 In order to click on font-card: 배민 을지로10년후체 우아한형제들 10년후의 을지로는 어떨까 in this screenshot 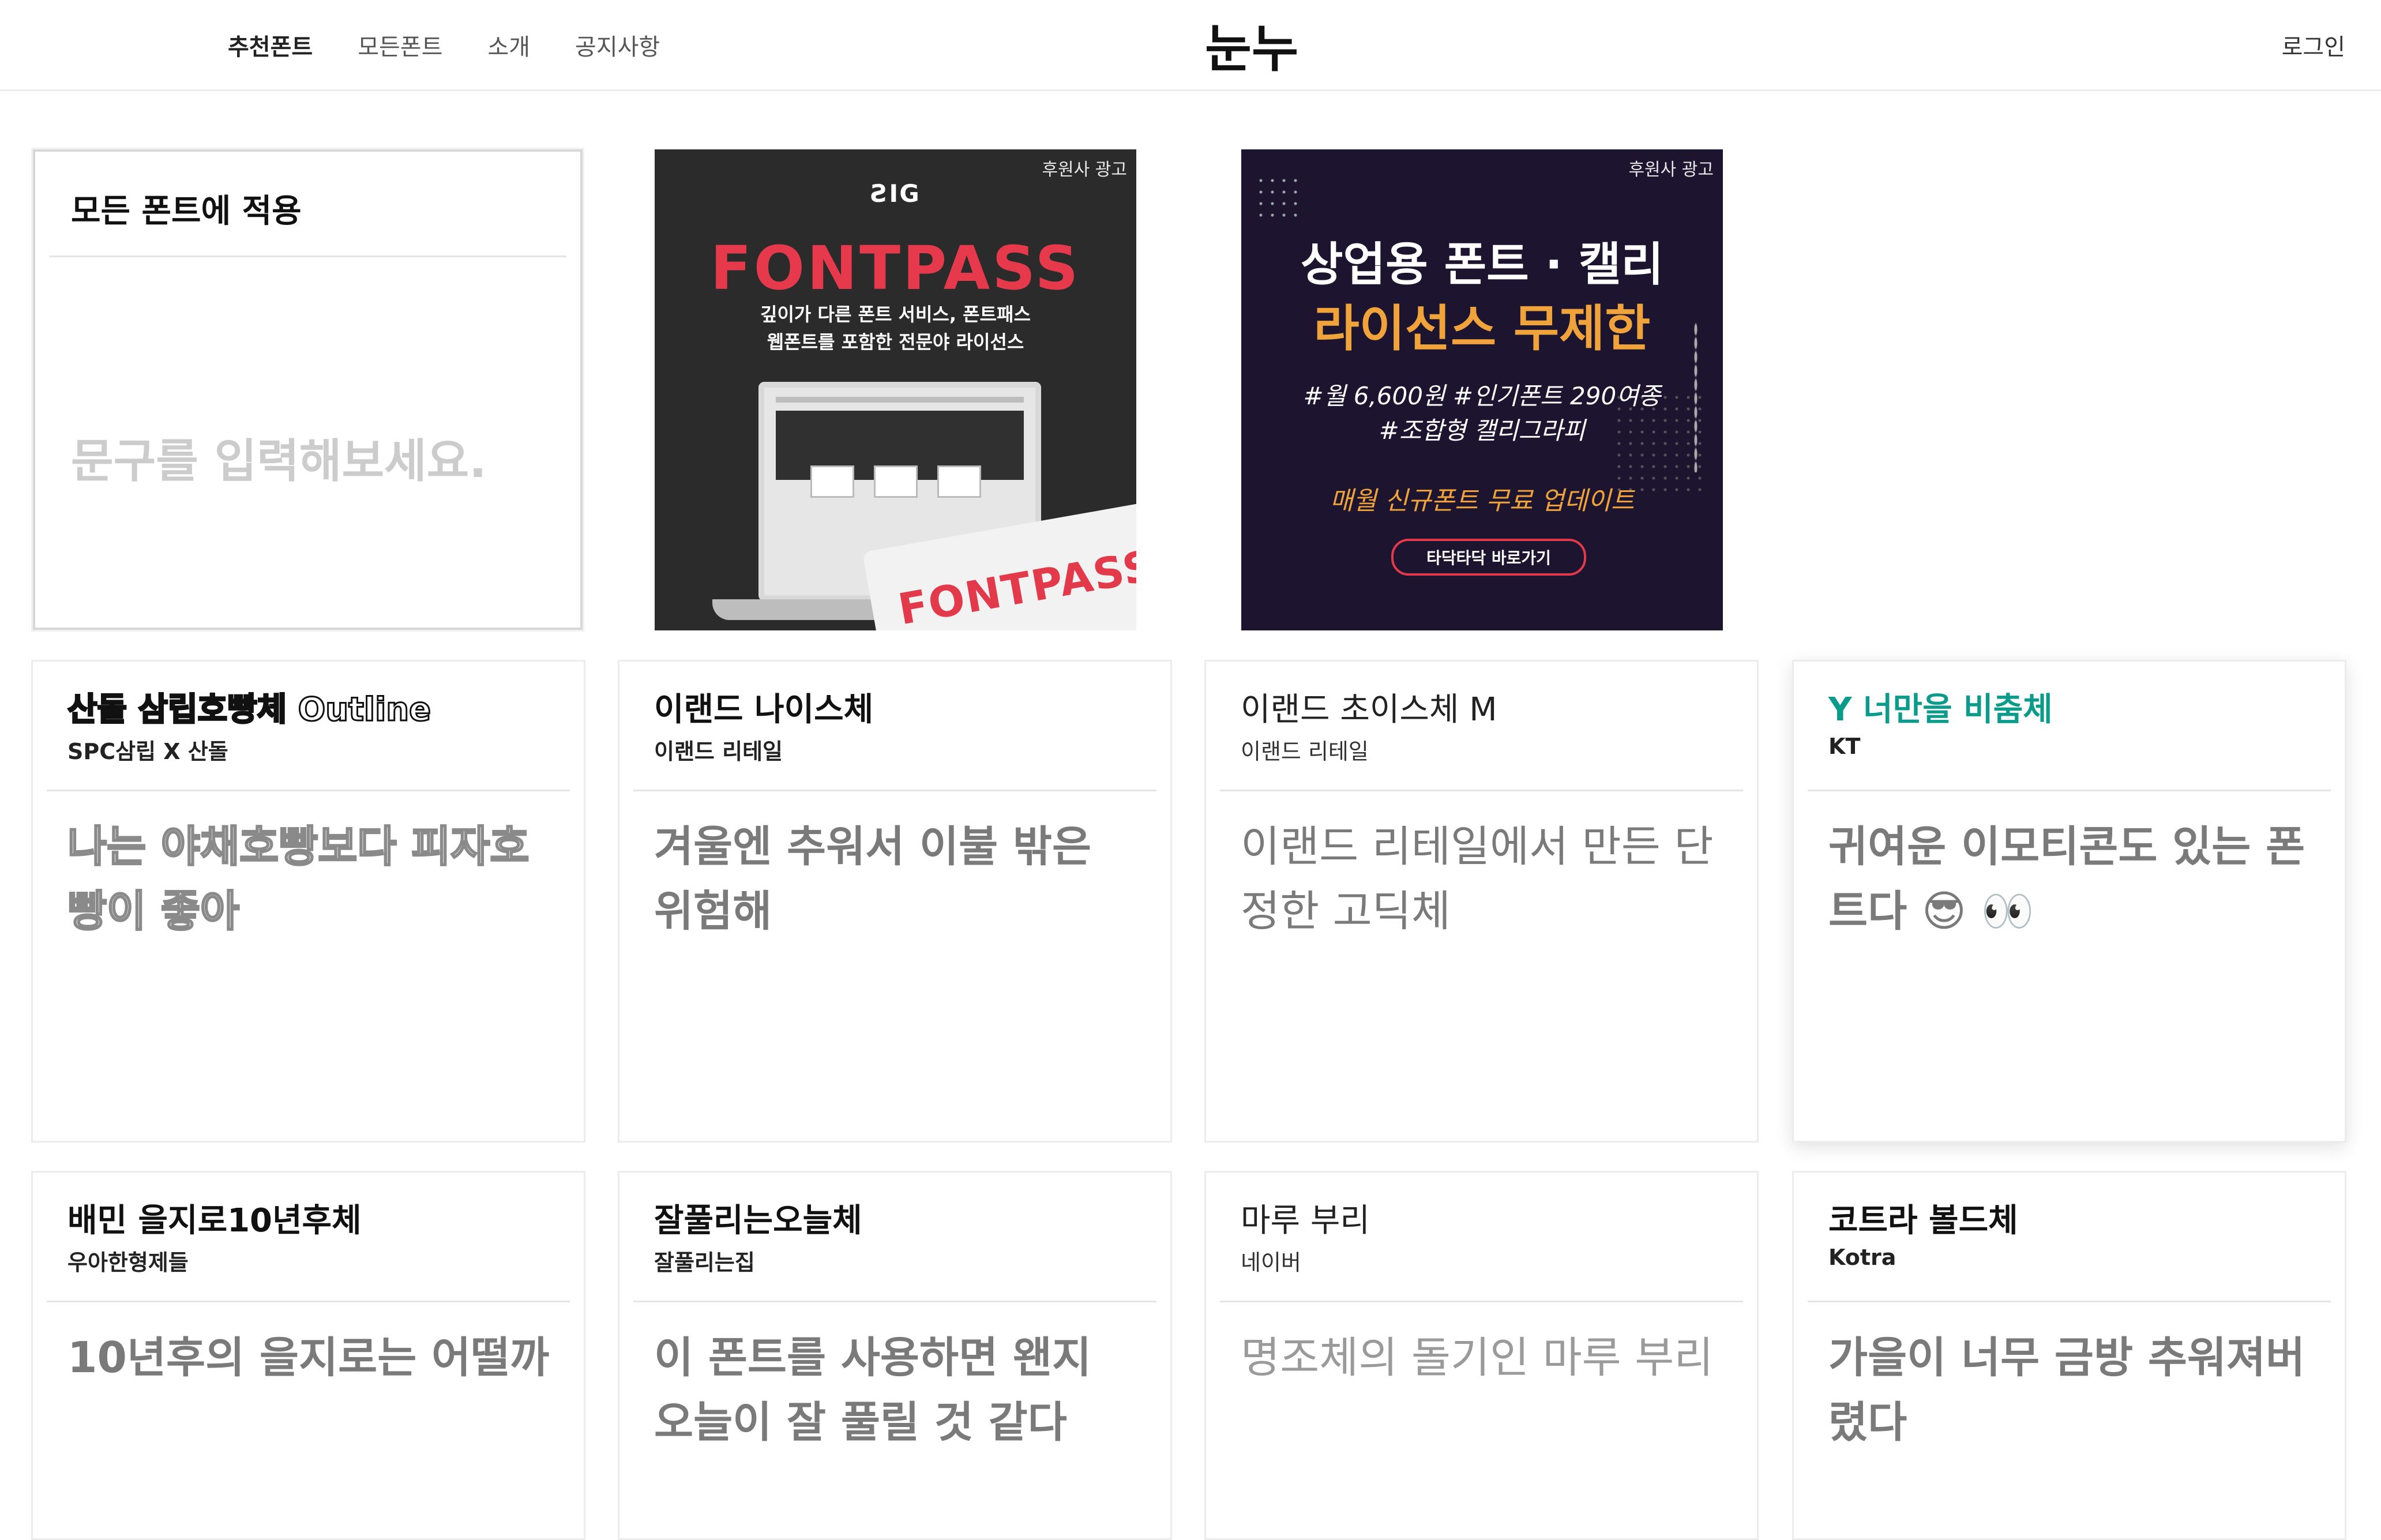, I will do `click(308, 1355)`.